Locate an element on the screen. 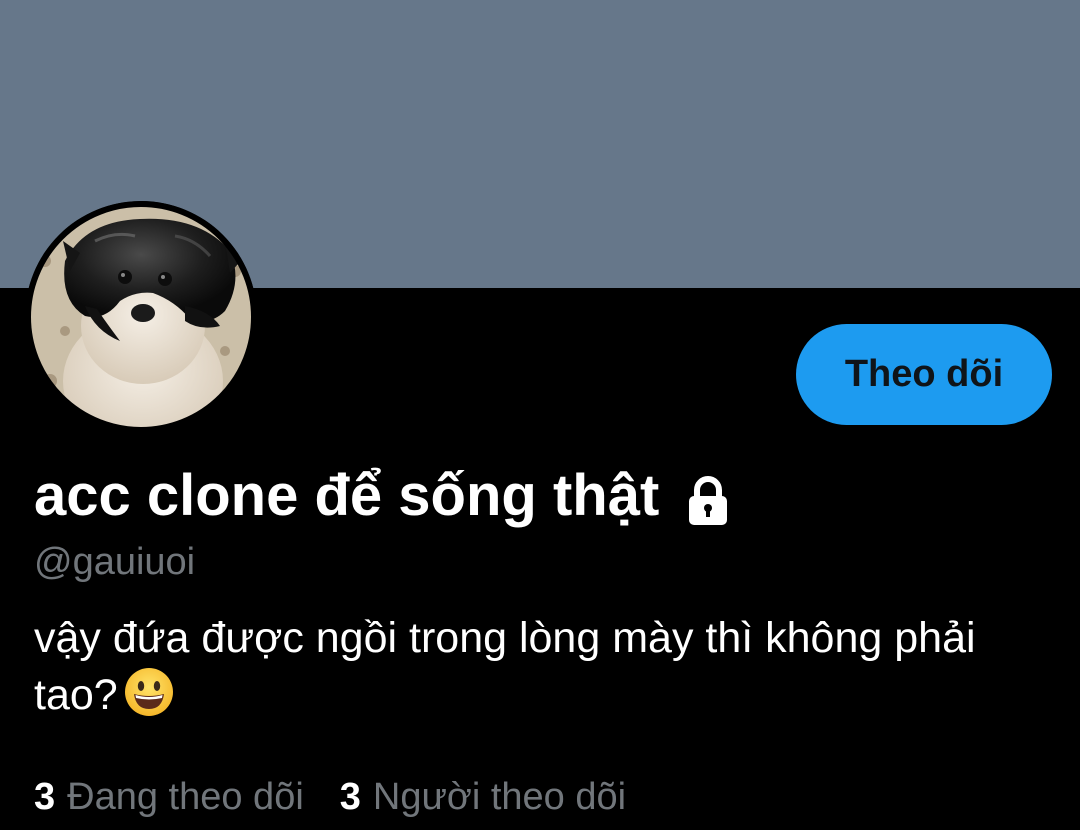  following-label: Đang theo dõi is located at coordinates (185, 797).